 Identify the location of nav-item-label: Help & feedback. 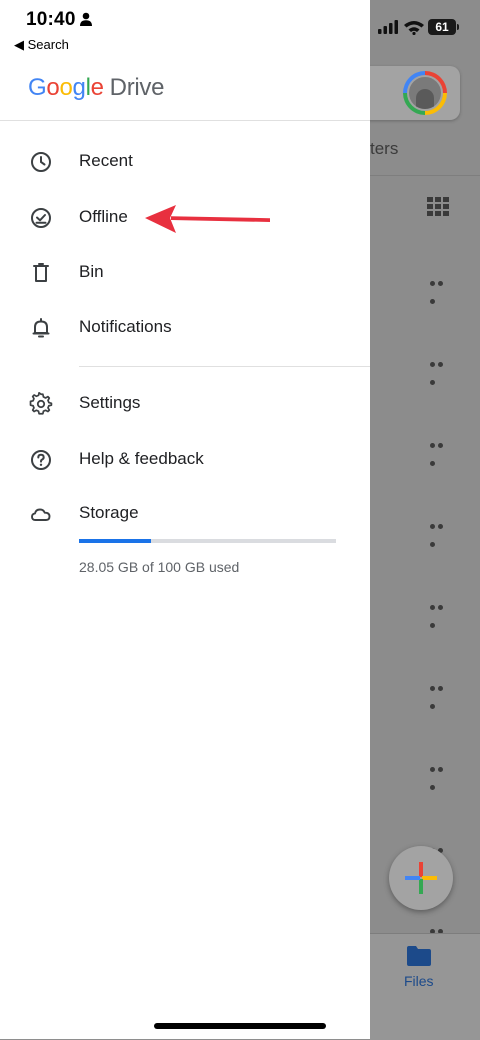
(141, 458).